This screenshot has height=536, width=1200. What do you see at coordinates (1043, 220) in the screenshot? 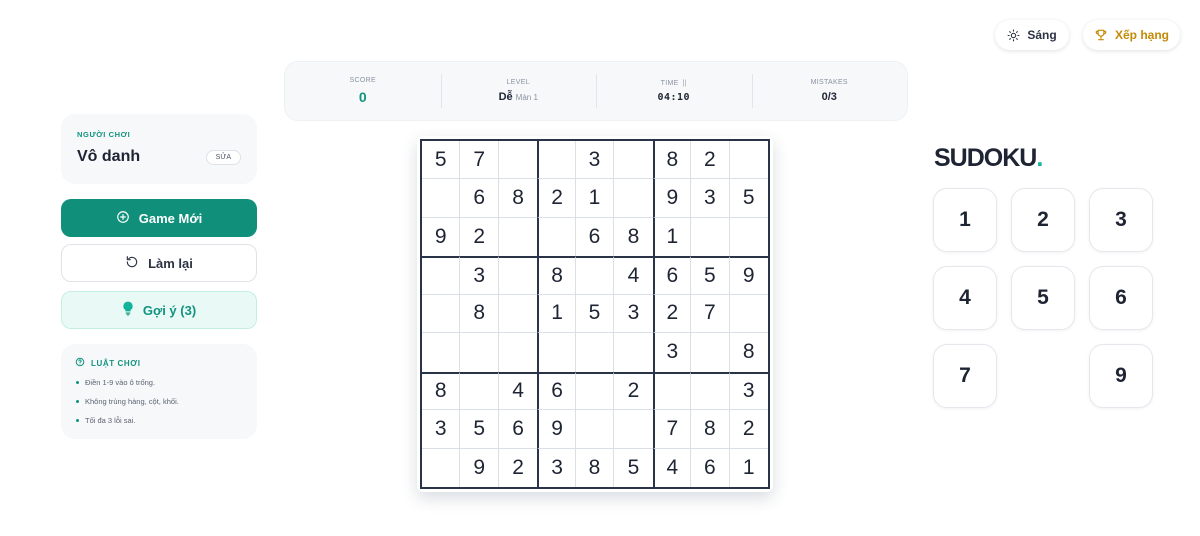
I see `numpad-key: 2` at bounding box center [1043, 220].